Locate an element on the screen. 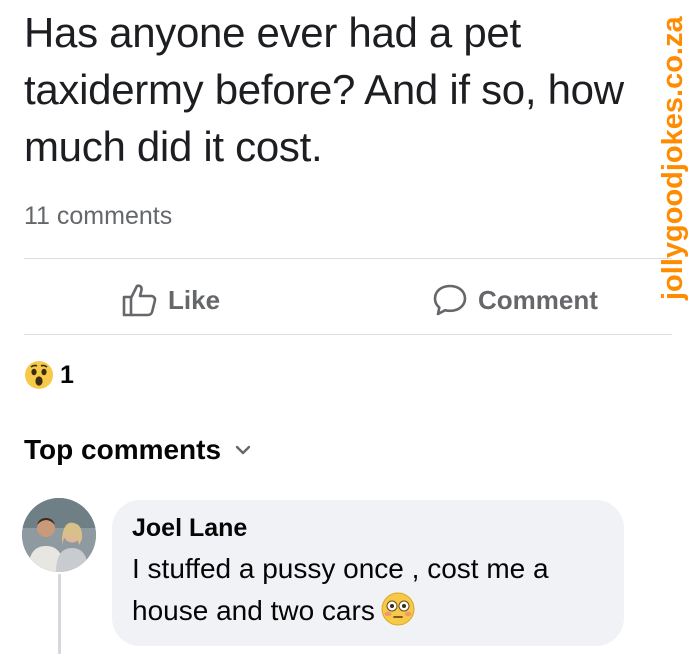 The image size is (700, 654). thumbs-up-icon is located at coordinates (139, 300).